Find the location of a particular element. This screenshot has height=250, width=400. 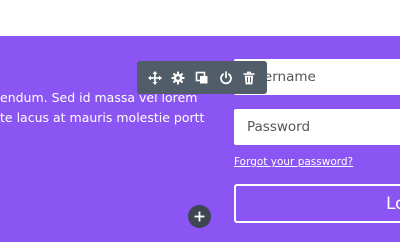

duplicate-icon is located at coordinates (201, 77).